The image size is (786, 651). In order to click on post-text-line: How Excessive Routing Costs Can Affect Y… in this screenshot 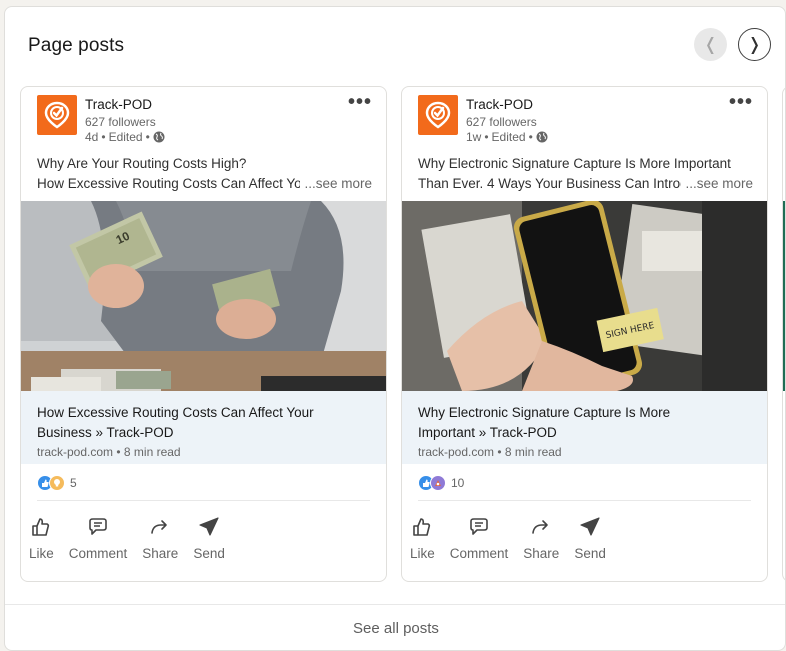, I will do `click(169, 183)`.